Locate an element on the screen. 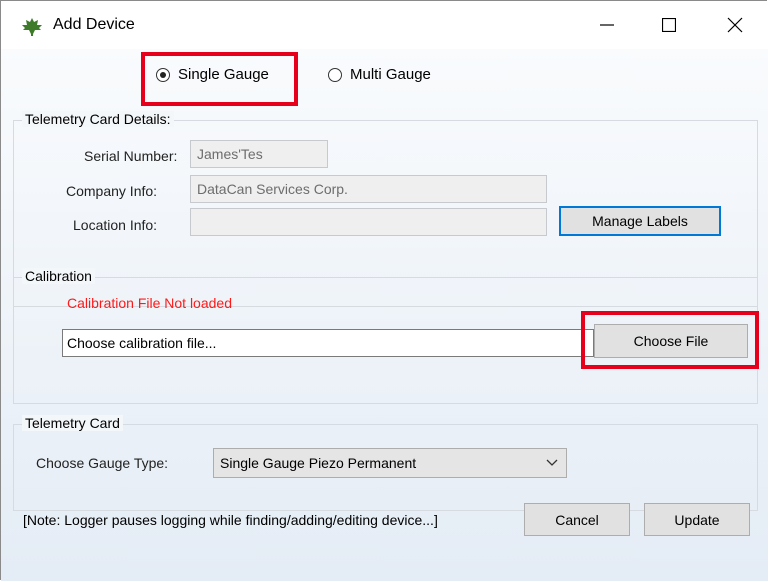 The height and width of the screenshot is (582, 769). minimize-button is located at coordinates (607, 25).